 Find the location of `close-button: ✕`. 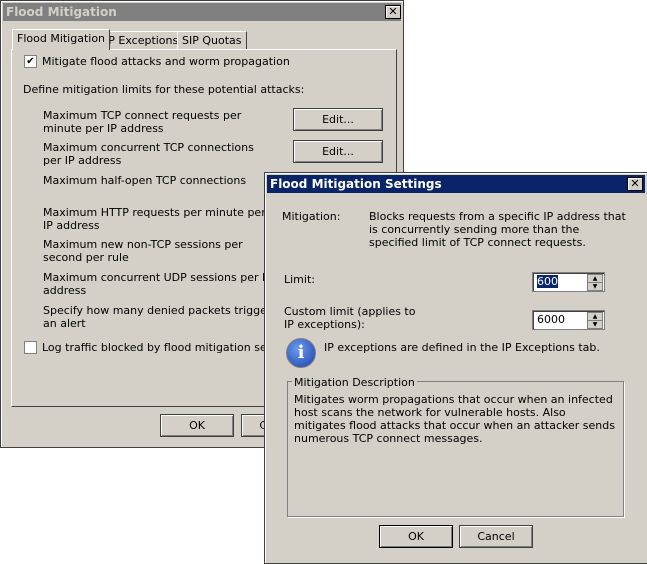

close-button: ✕ is located at coordinates (393, 12).